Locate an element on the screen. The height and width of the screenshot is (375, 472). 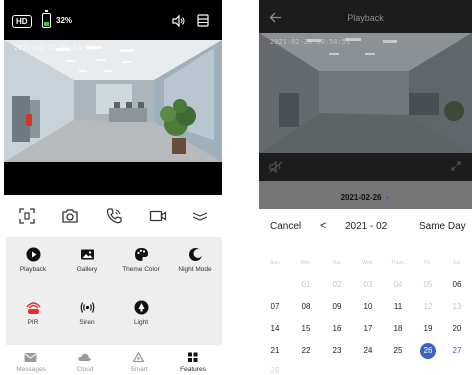
calendar-day: 16 is located at coordinates (337, 329).